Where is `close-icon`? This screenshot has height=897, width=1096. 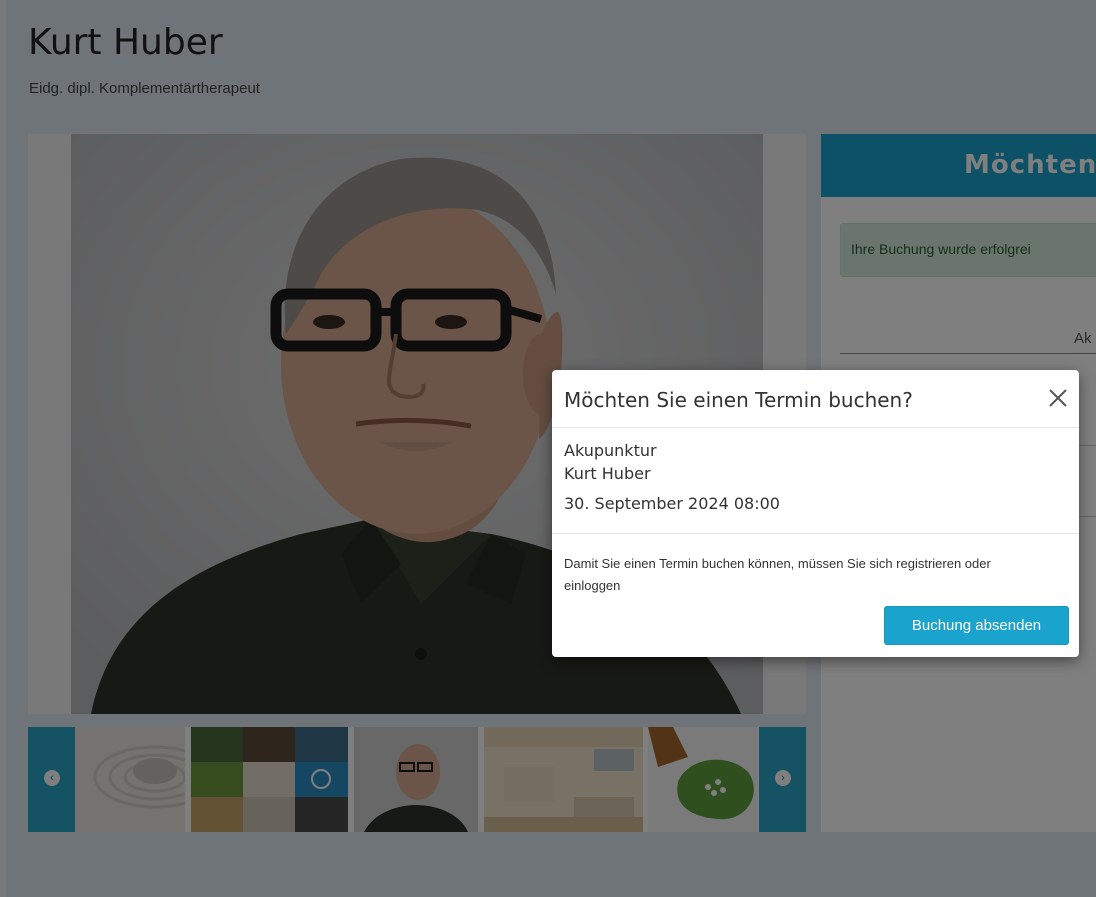 close-icon is located at coordinates (1058, 398).